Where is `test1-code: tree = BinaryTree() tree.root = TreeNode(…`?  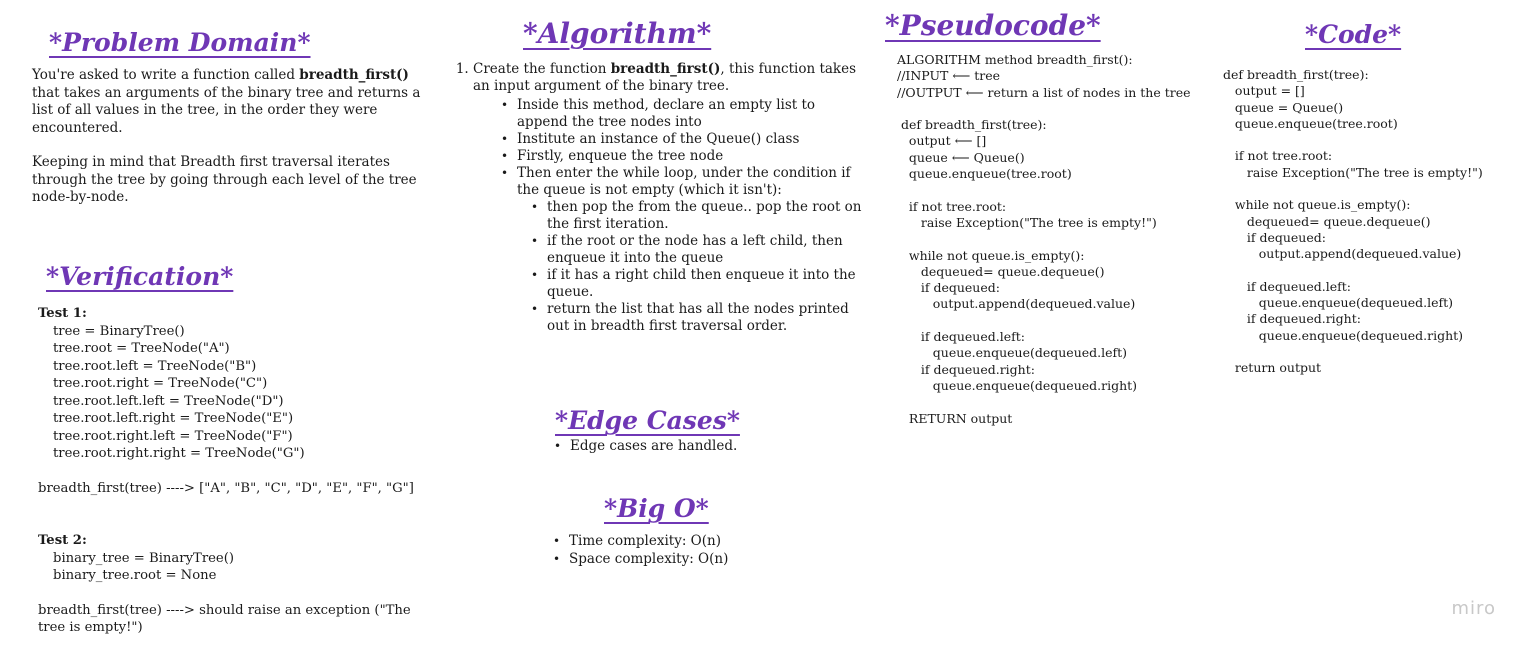
test1-code: tree = BinaryTree() tree.root = TreeNode(… is located at coordinates (238, 393).